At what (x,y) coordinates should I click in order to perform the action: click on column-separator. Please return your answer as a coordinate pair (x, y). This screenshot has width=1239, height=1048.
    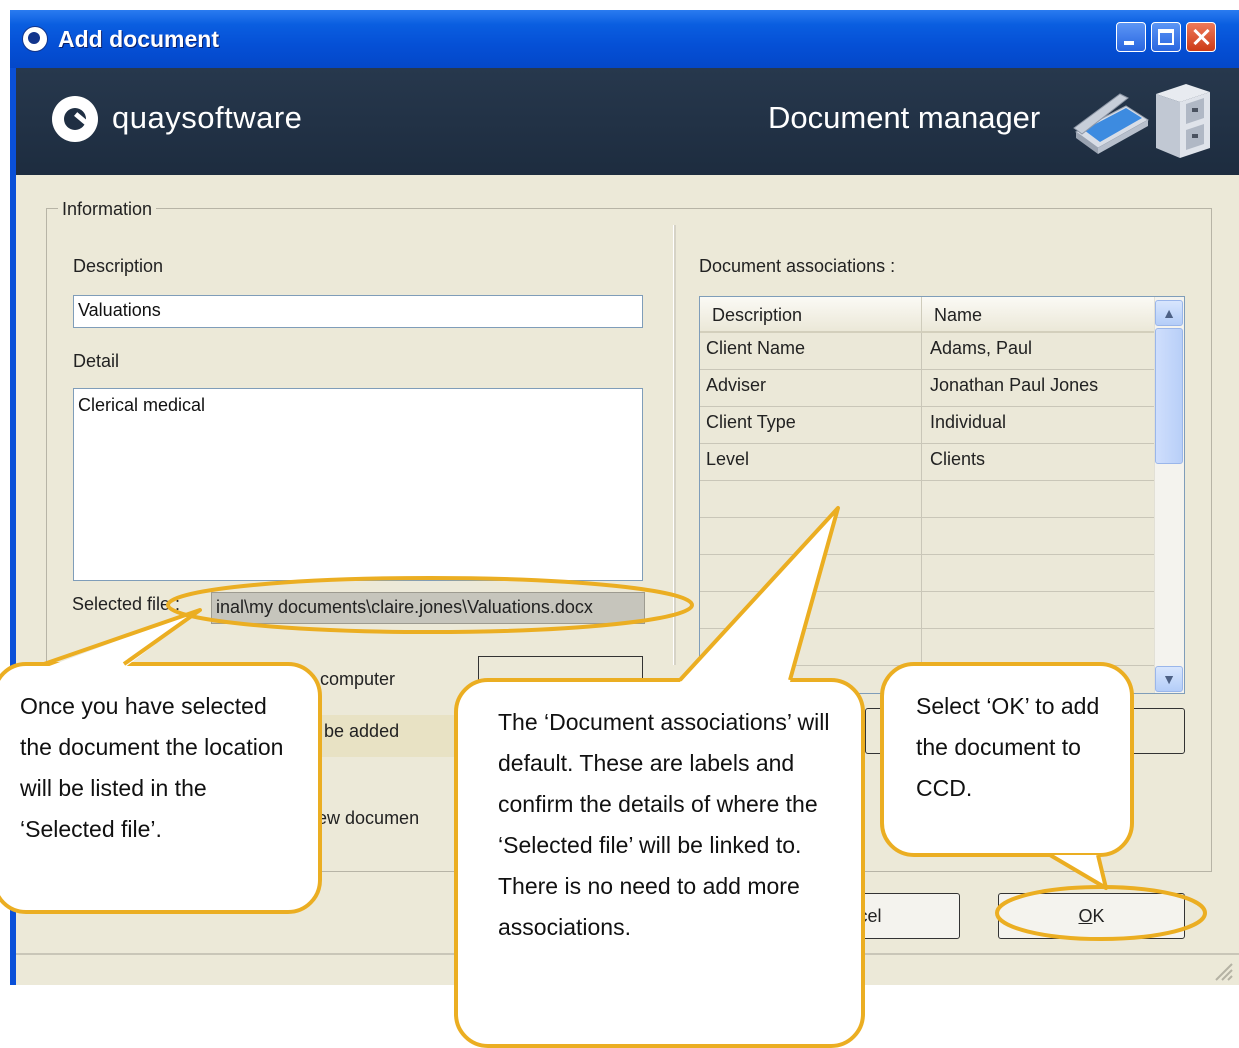
    Looking at the image, I should click on (921, 513).